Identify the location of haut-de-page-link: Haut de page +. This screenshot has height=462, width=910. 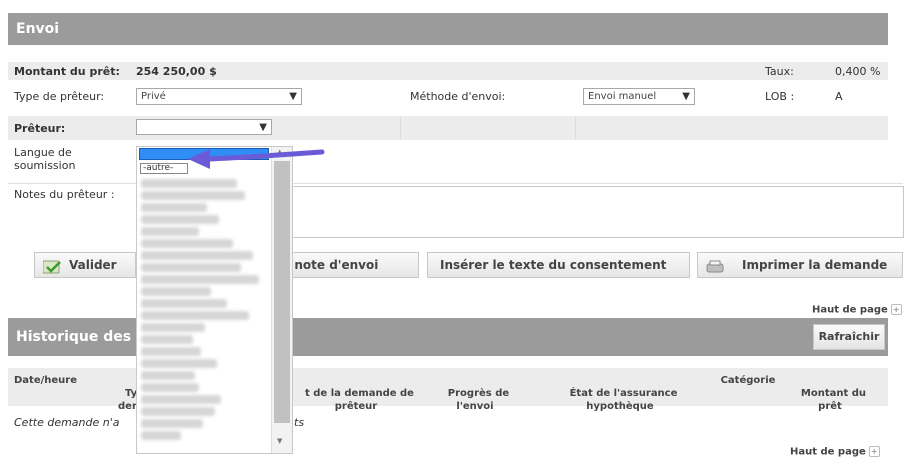
(857, 310).